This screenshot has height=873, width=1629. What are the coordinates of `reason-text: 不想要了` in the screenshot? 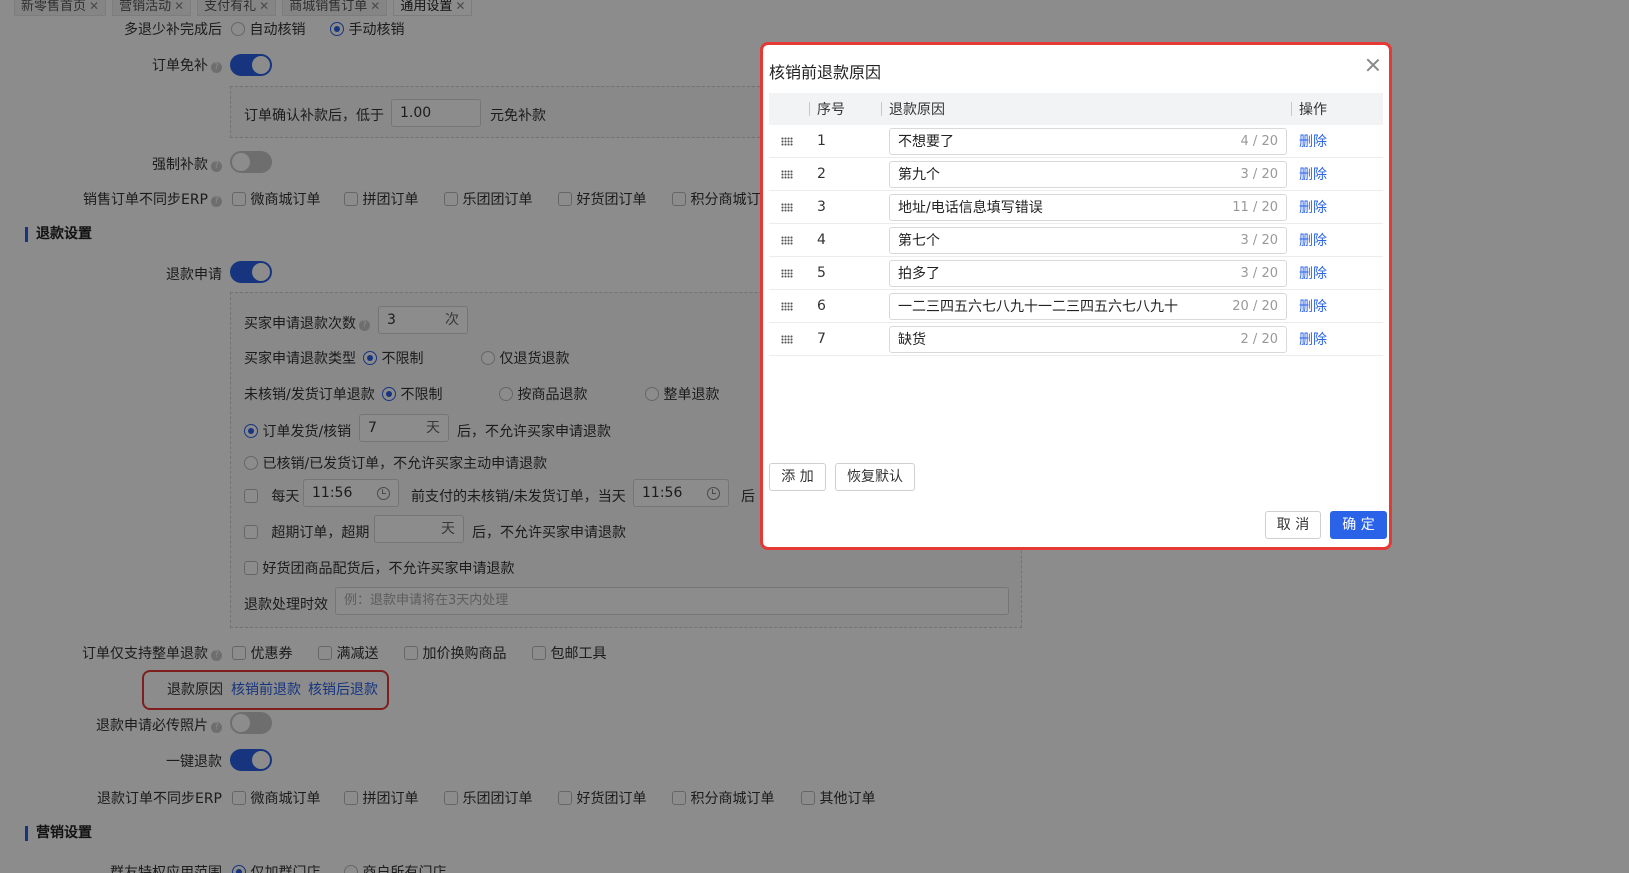 It's located at (926, 142).